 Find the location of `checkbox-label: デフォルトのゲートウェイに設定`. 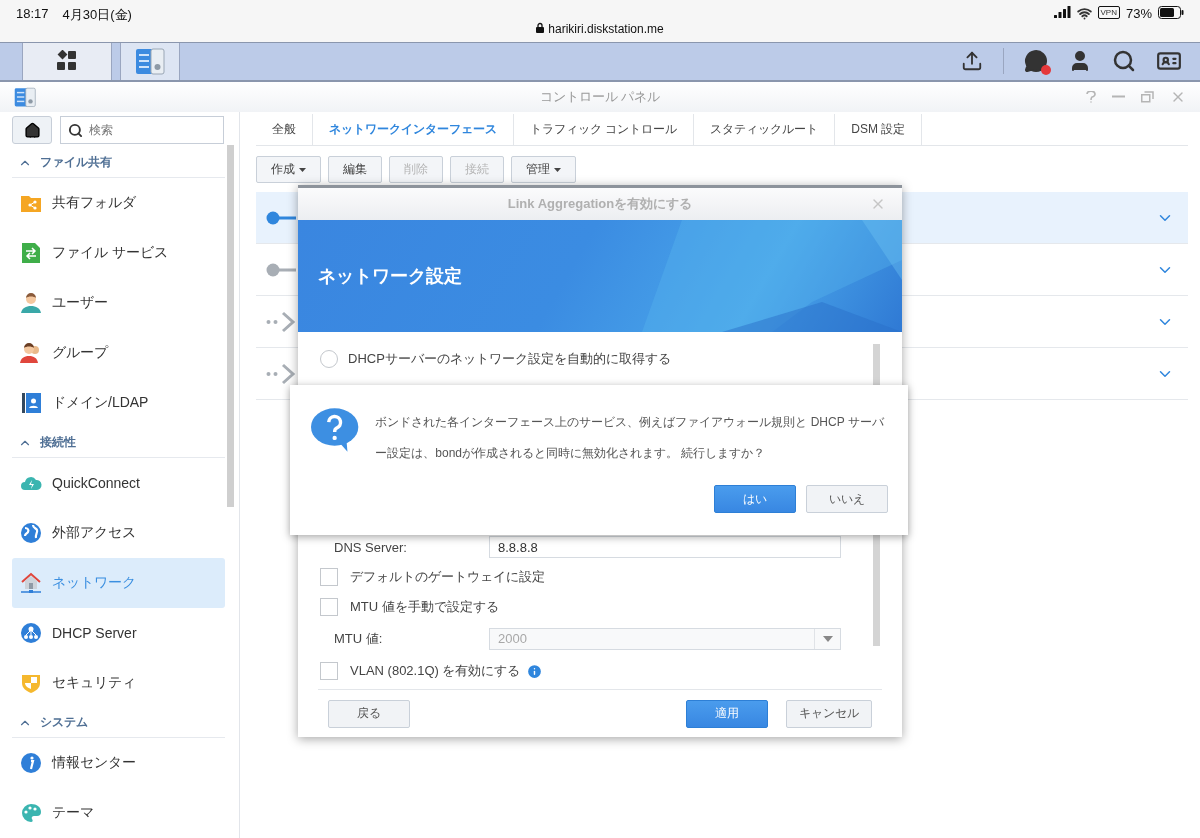

checkbox-label: デフォルトのゲートウェイに設定 is located at coordinates (447, 577).